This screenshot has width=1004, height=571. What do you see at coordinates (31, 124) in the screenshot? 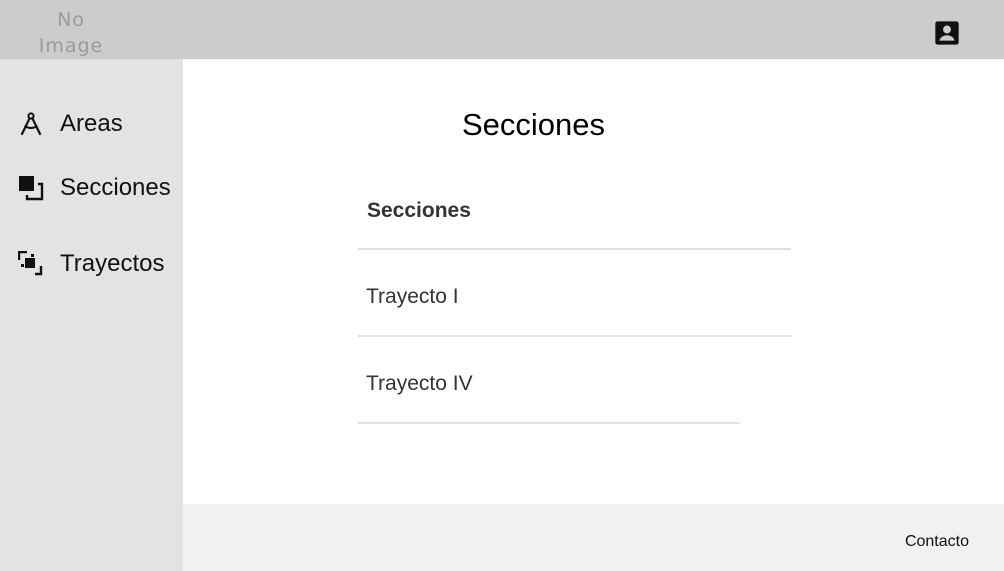
I see `compass-drafting-icon` at bounding box center [31, 124].